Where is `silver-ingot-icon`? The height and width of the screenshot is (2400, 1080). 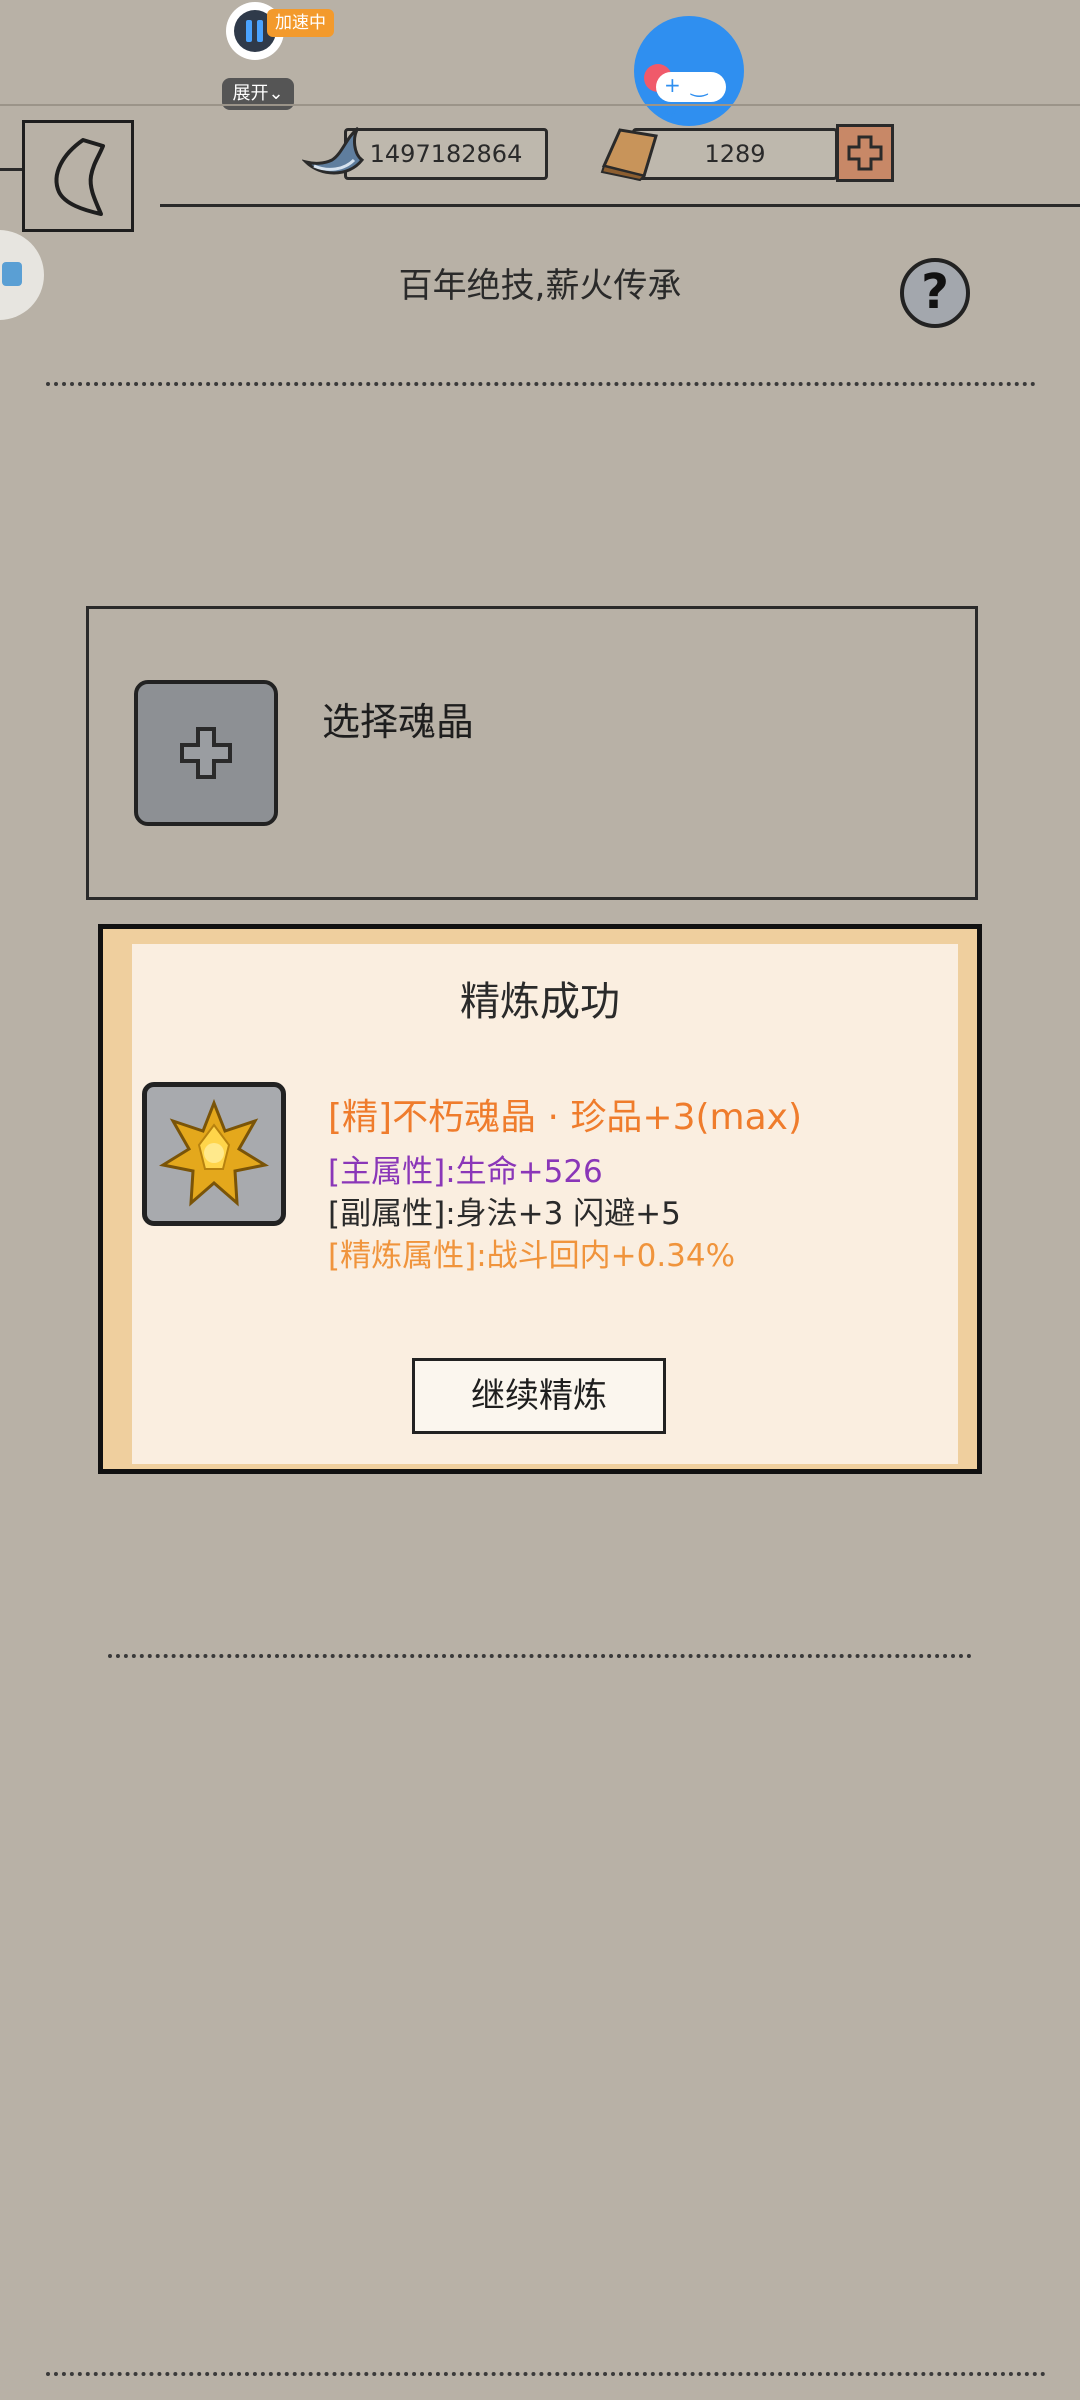 silver-ingot-icon is located at coordinates (333, 150).